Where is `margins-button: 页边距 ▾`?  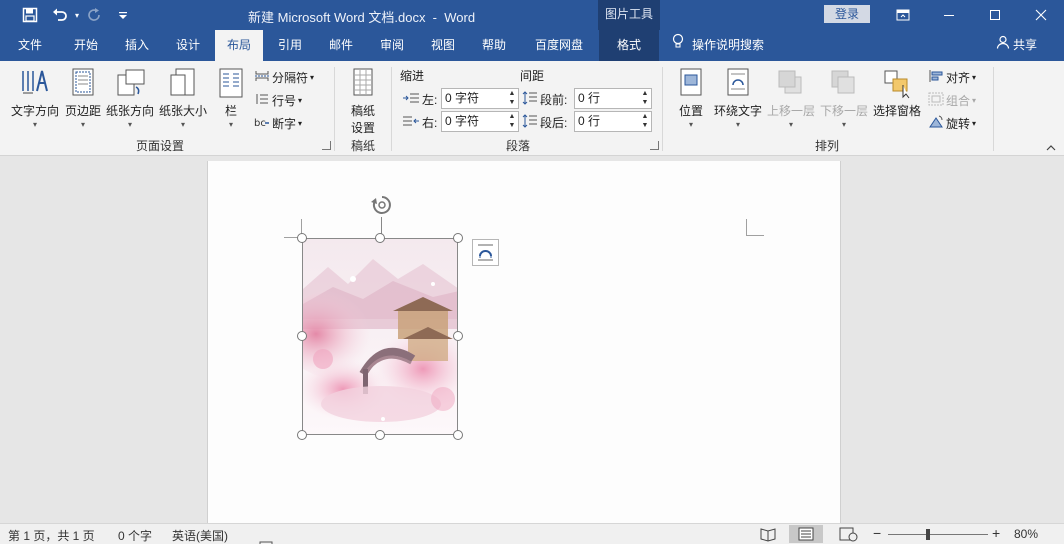 margins-button: 页边距 ▾ is located at coordinates (83, 98).